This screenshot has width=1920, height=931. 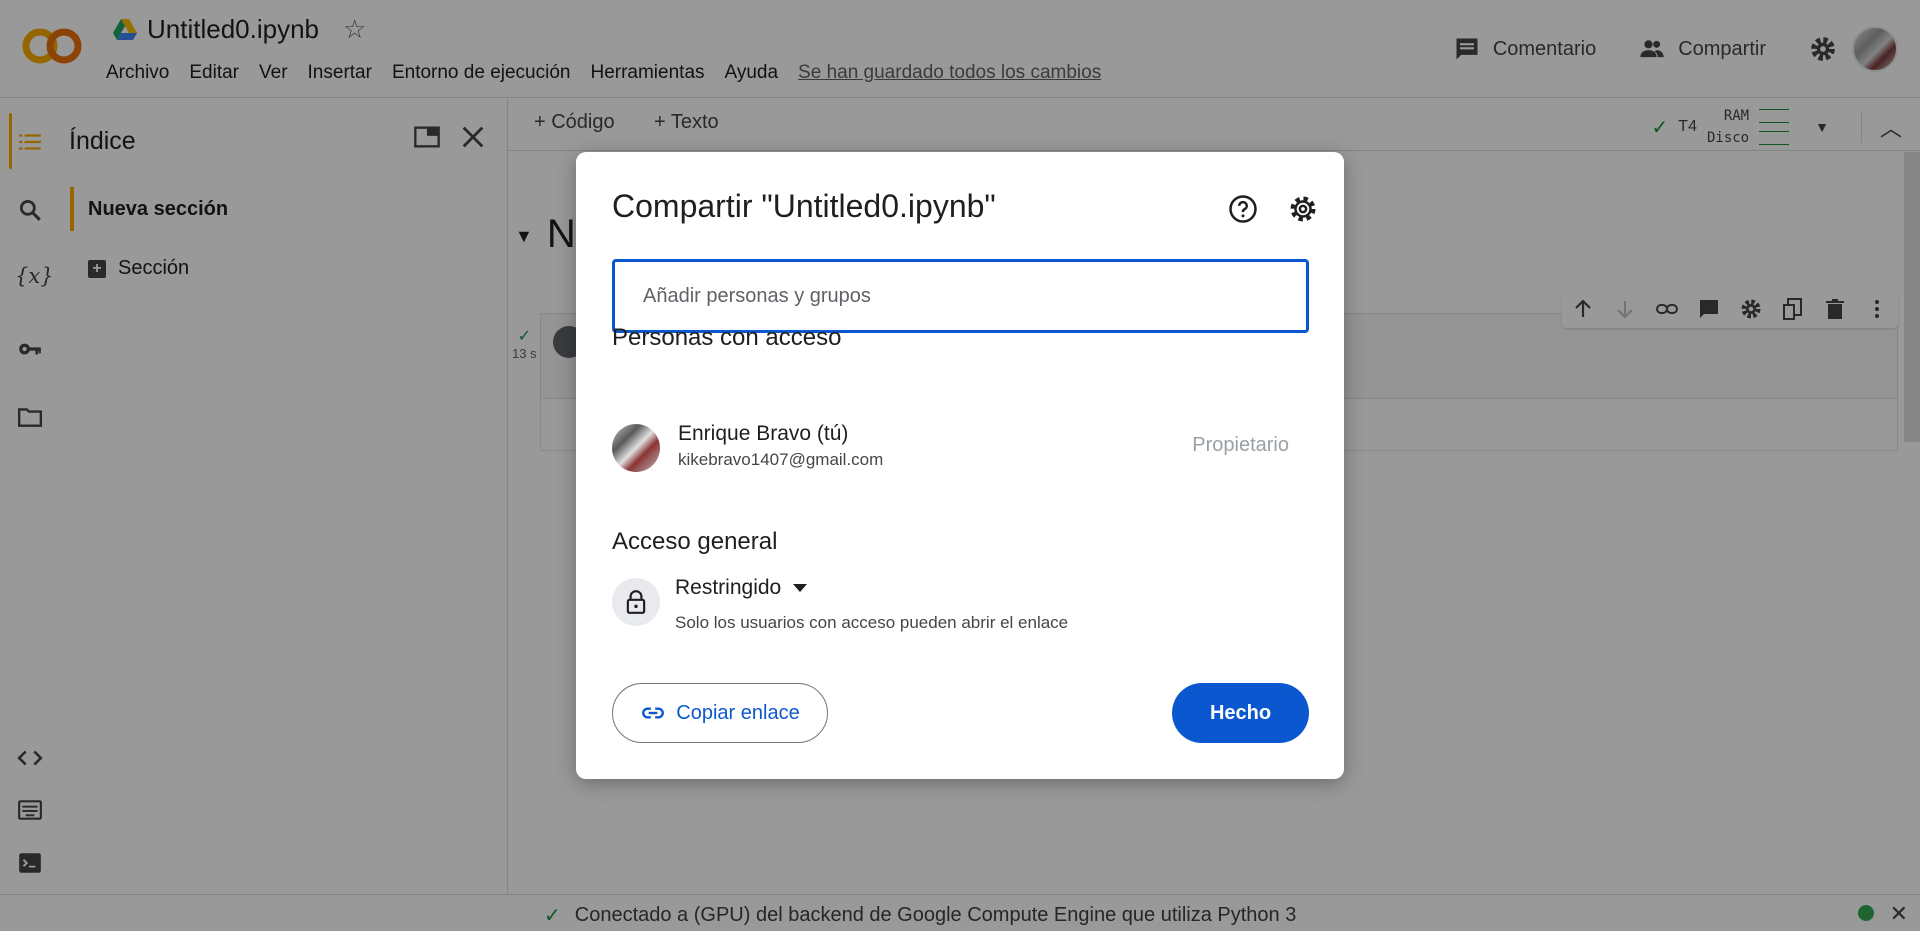 What do you see at coordinates (727, 337) in the screenshot?
I see `people-access-heading: Personas con acceso` at bounding box center [727, 337].